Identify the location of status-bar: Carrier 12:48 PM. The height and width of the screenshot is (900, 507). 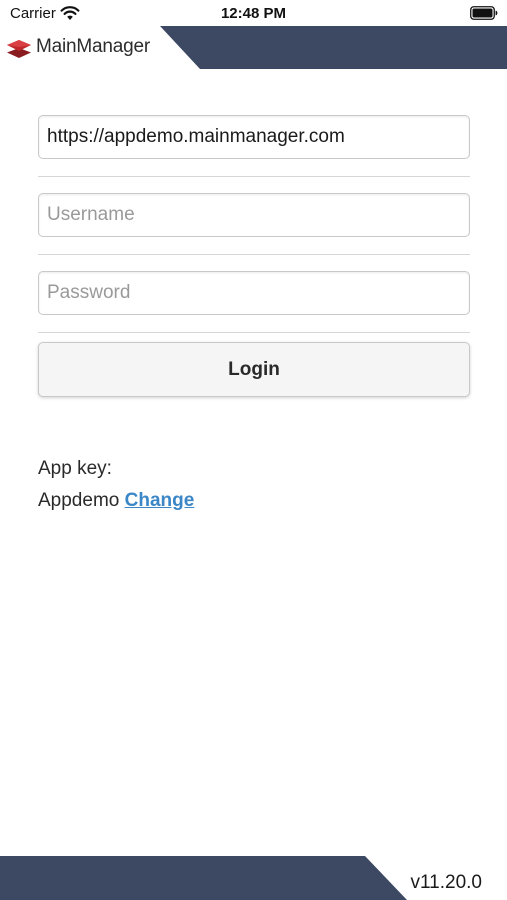
(253, 13).